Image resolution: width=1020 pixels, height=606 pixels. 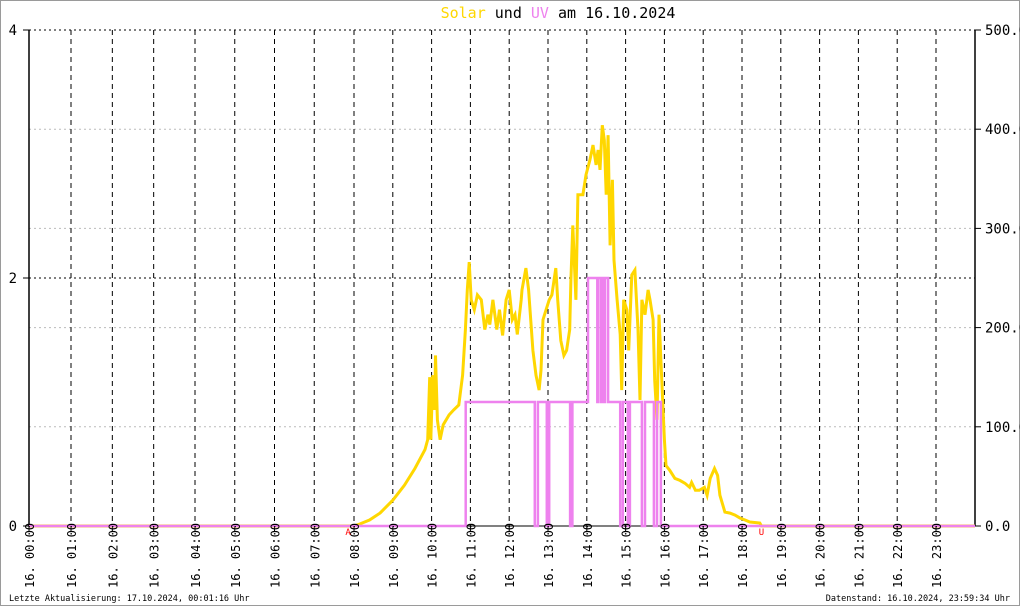 I want to click on x-tick-label: 16. 20:00, so click(x=821, y=555).